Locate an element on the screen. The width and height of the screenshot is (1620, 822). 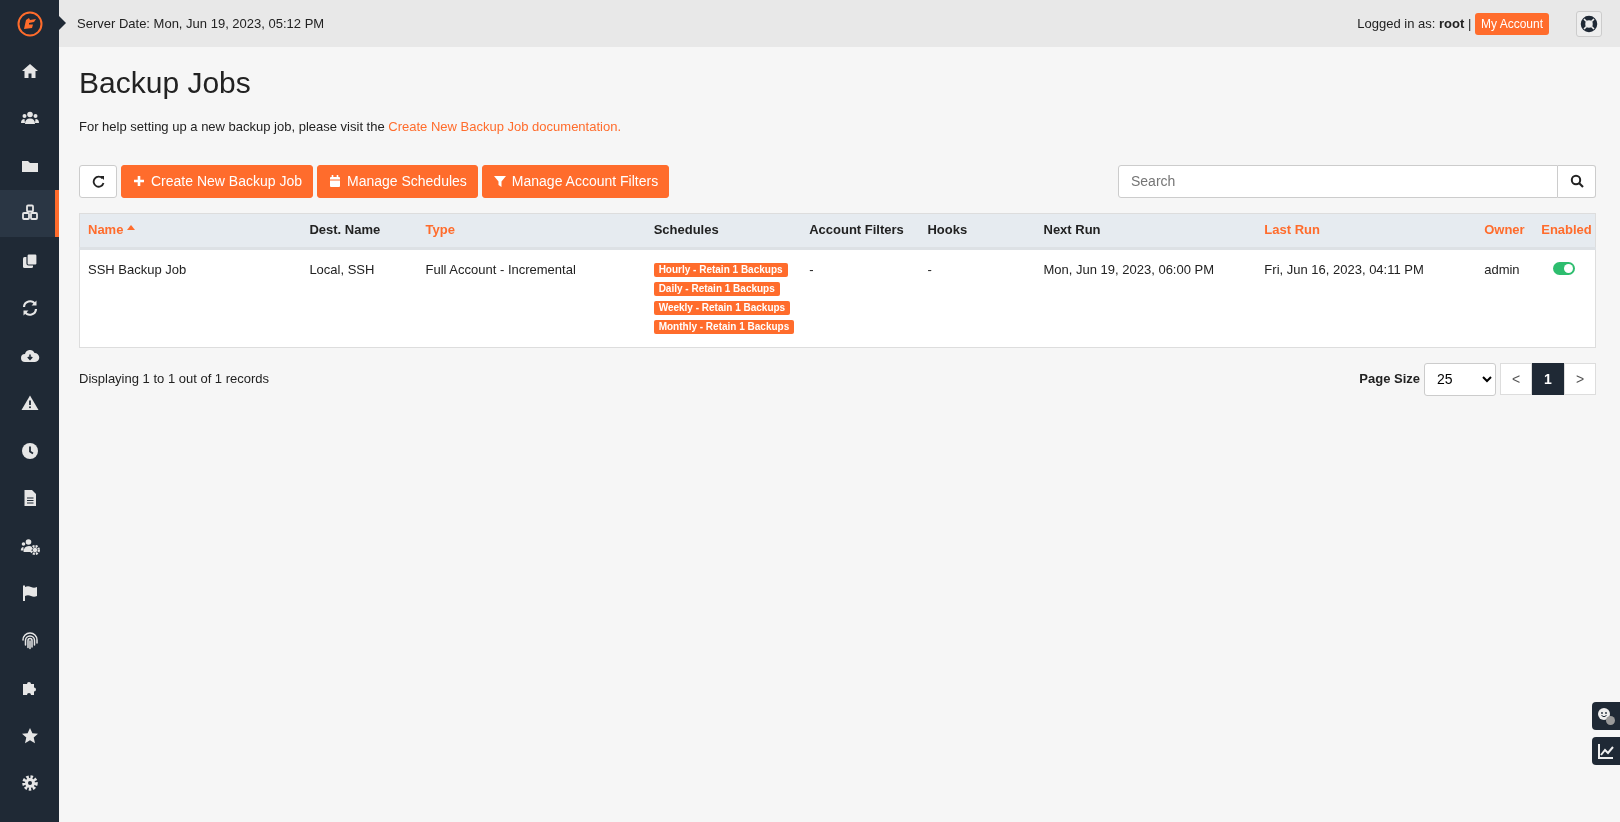
page-size-select: 25 is located at coordinates (1460, 379).